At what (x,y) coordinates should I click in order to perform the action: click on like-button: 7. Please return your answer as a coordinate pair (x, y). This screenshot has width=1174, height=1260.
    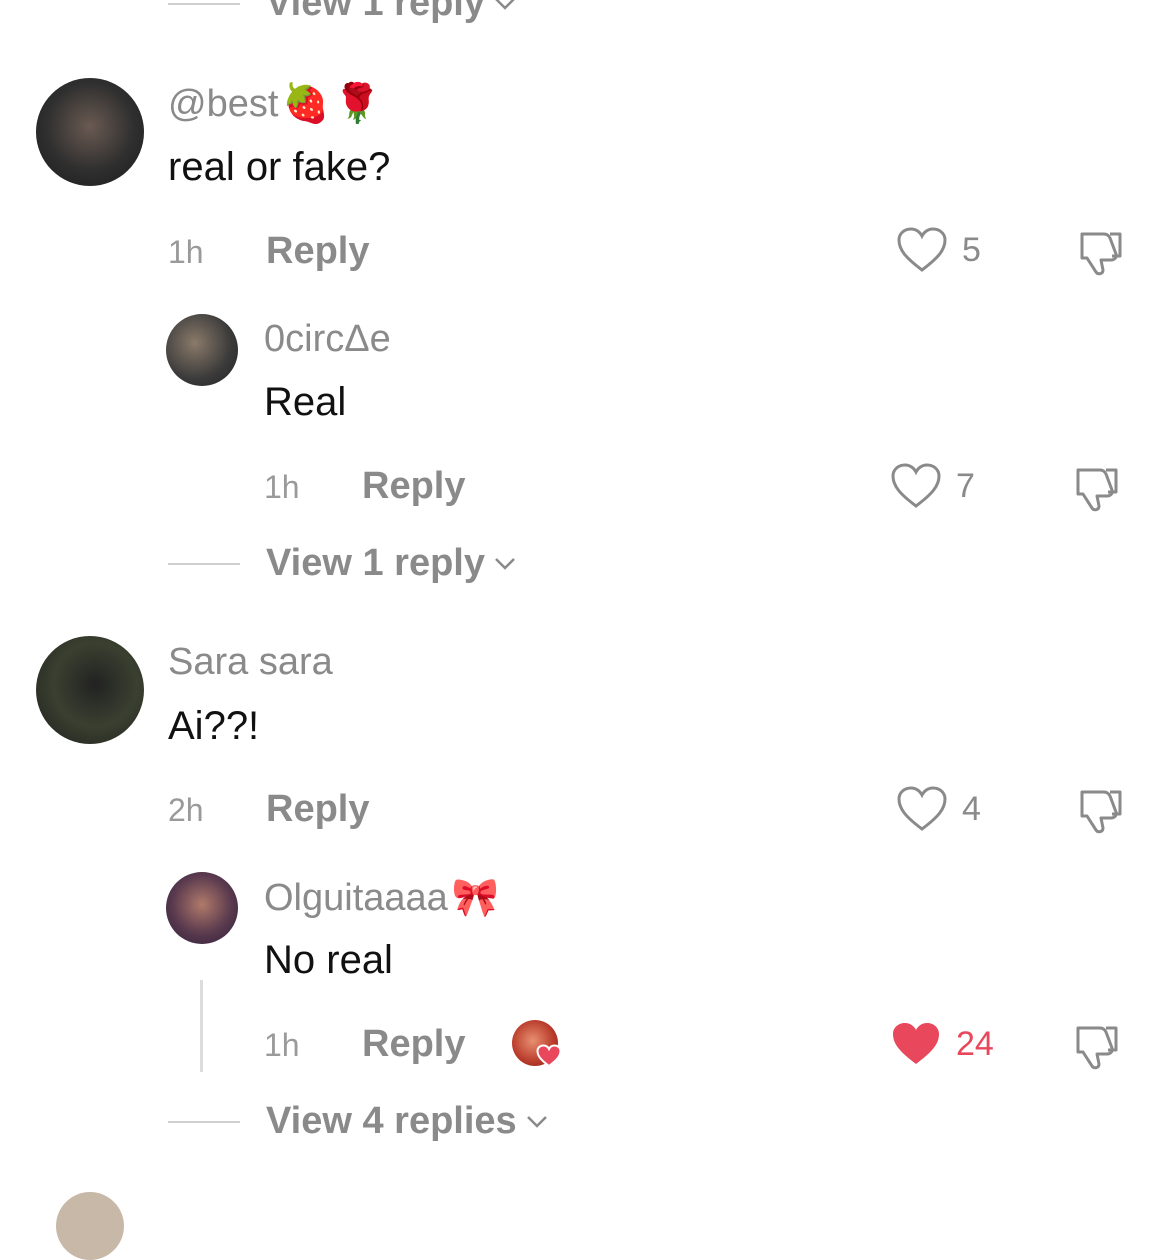
    Looking at the image, I should click on (932, 486).